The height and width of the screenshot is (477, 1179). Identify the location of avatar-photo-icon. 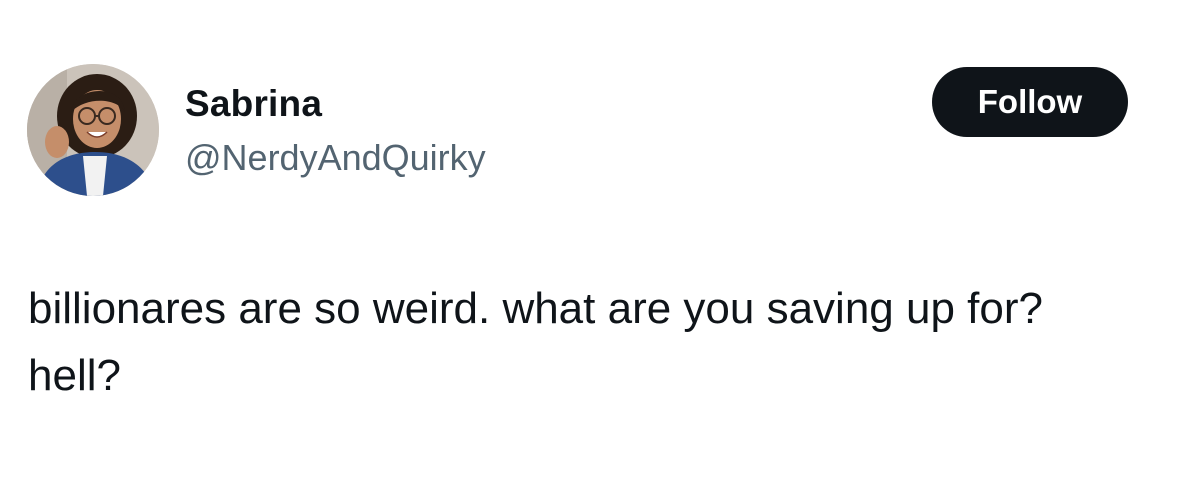
(93, 130).